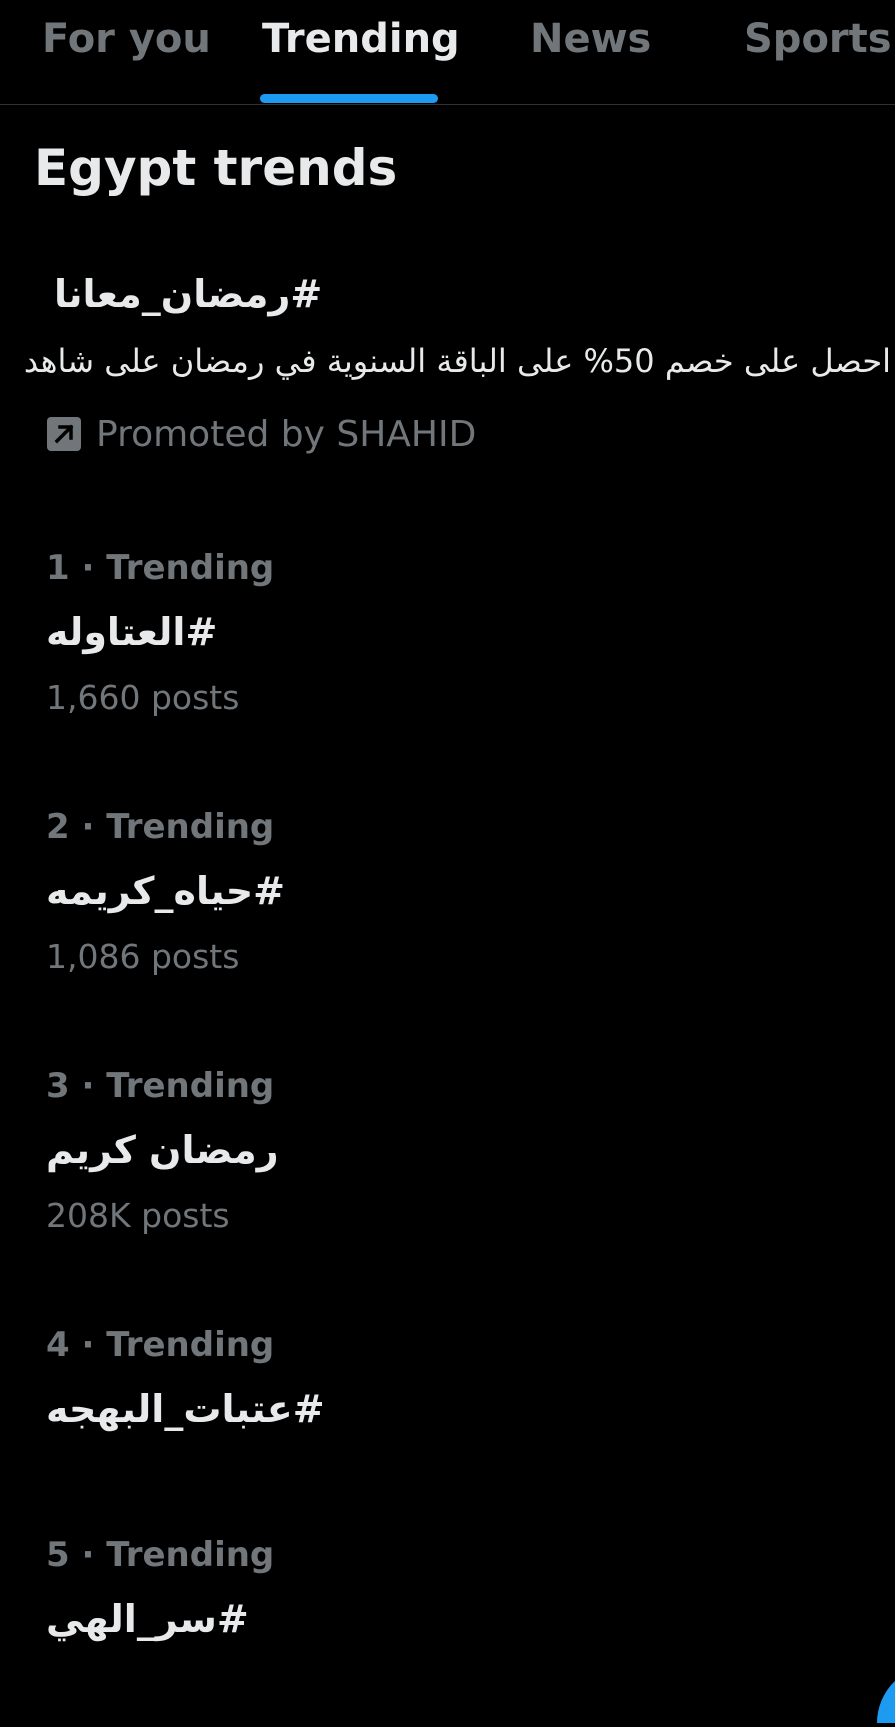 This screenshot has height=1727, width=895. I want to click on compose-button-edge, so click(885, 1695).